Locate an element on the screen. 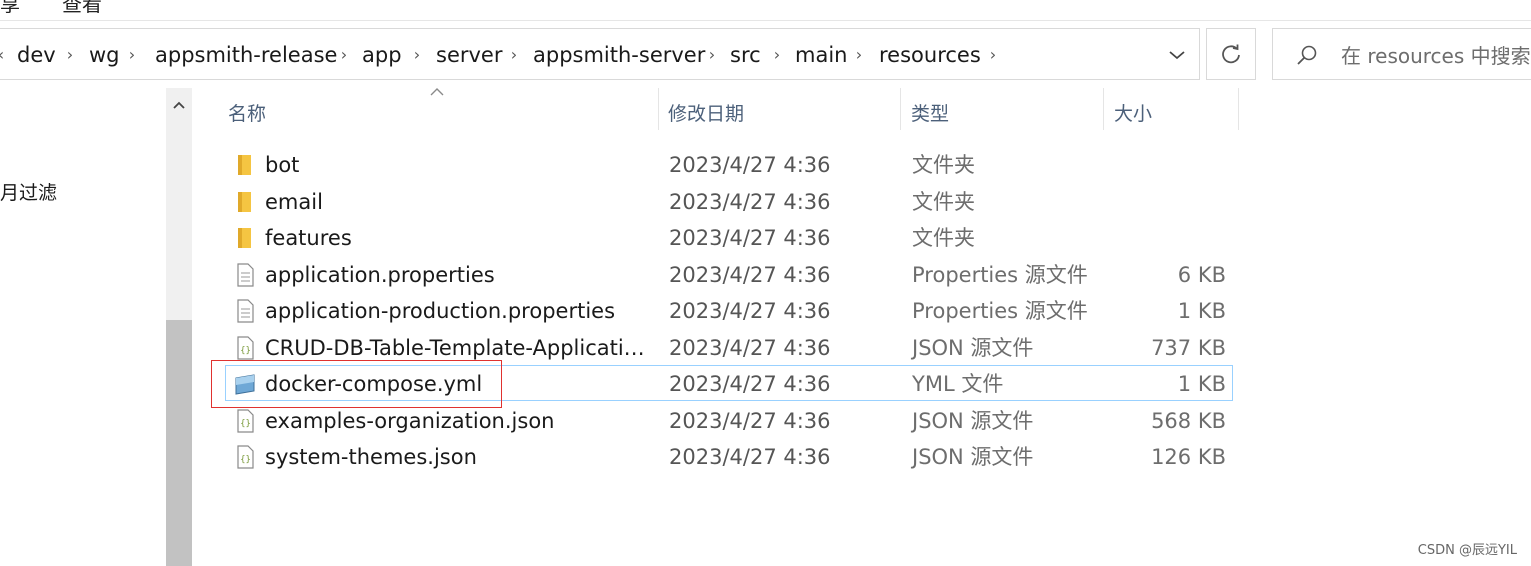 The width and height of the screenshot is (1531, 566). search-input: 在 resources 中搜索 is located at coordinates (1401, 54).